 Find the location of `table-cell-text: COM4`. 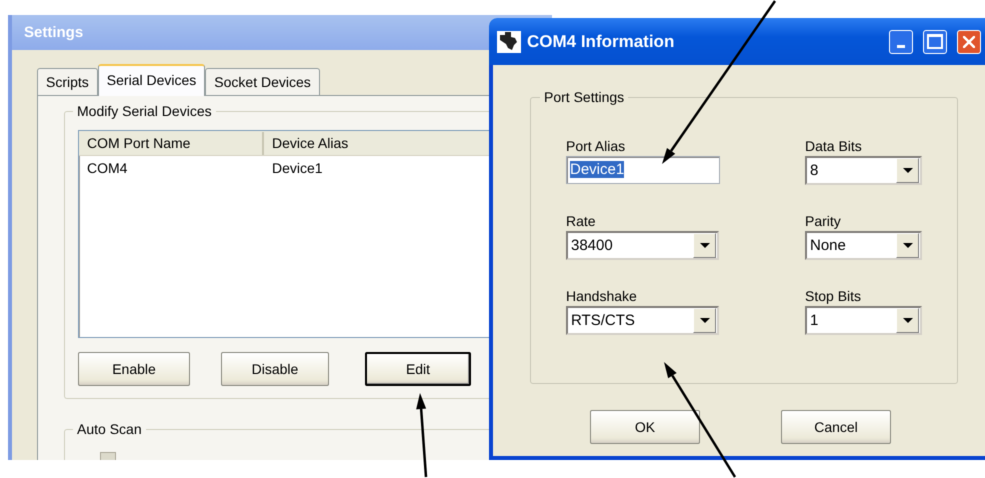

table-cell-text: COM4 is located at coordinates (107, 168).